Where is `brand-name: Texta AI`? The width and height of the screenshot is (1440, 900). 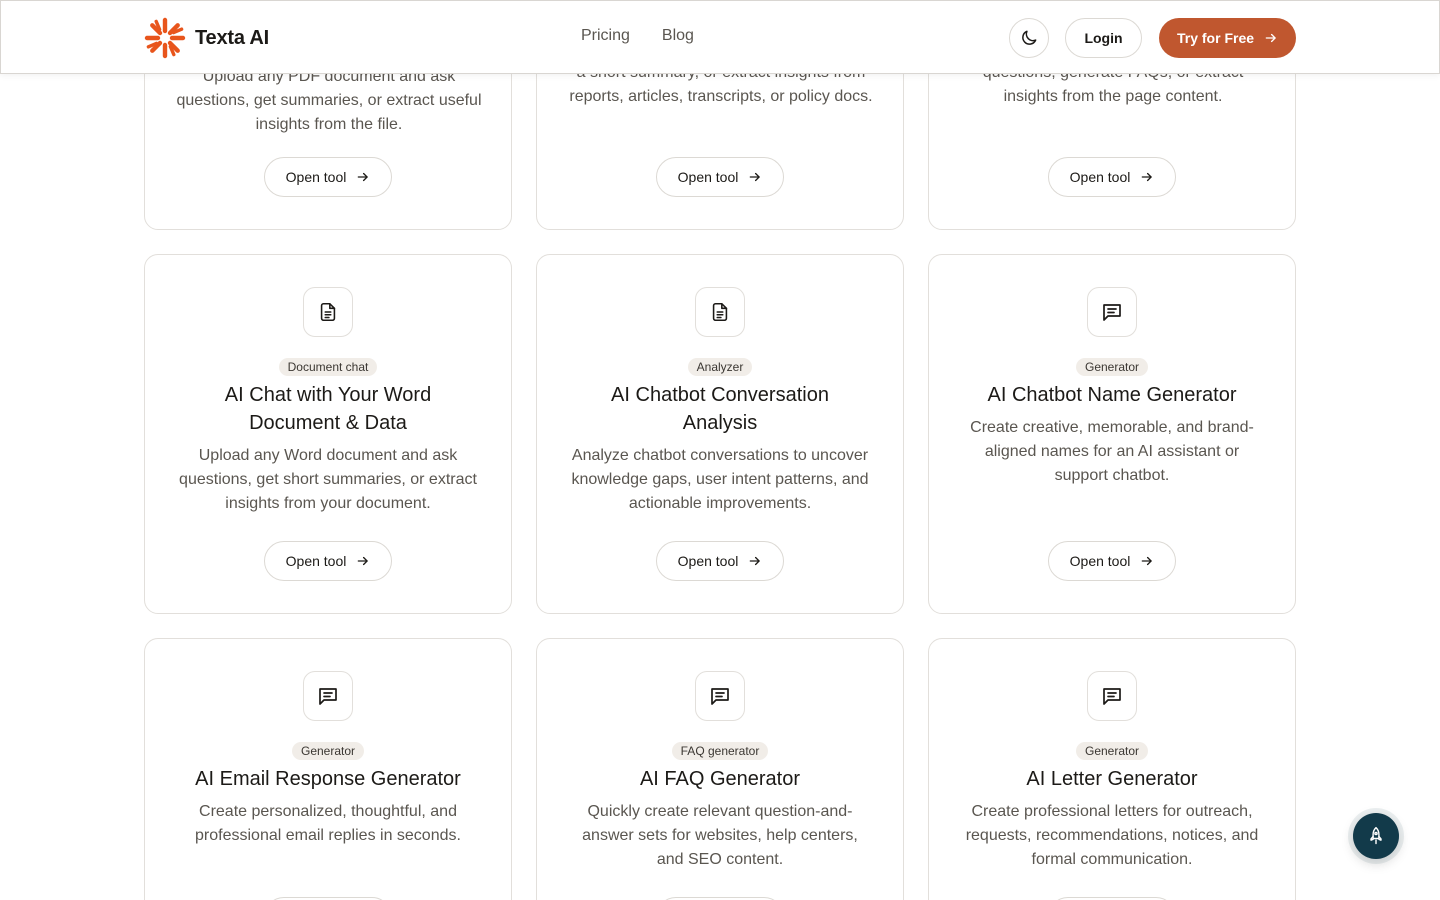 brand-name: Texta AI is located at coordinates (232, 37).